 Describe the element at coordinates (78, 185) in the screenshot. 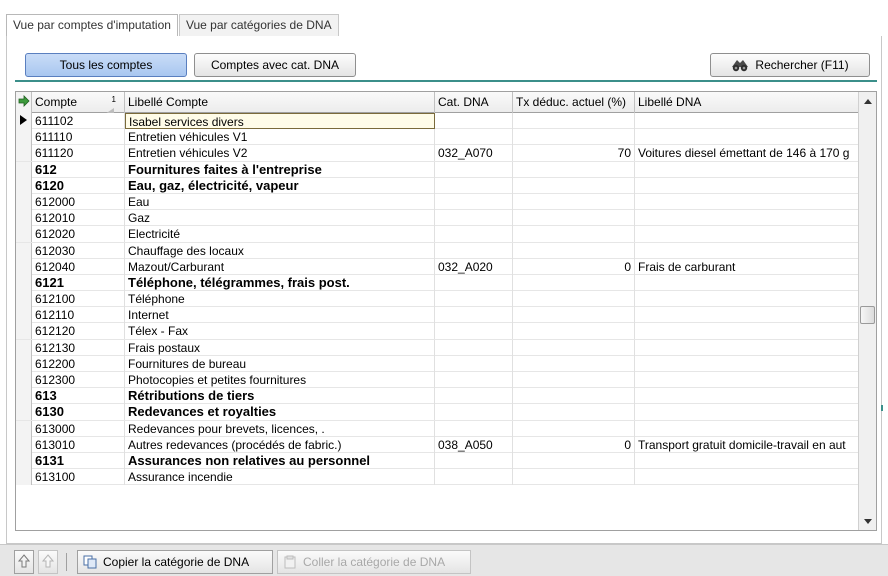

I see `cell-compte: 6120` at that location.